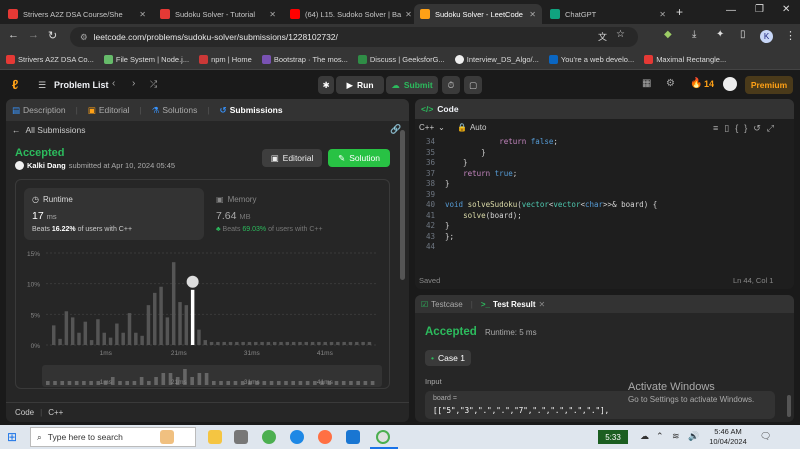 Image resolution: width=800 pixels, height=449 pixels. What do you see at coordinates (743, 34) in the screenshot?
I see `sidebar-icon: ▯` at bounding box center [743, 34].